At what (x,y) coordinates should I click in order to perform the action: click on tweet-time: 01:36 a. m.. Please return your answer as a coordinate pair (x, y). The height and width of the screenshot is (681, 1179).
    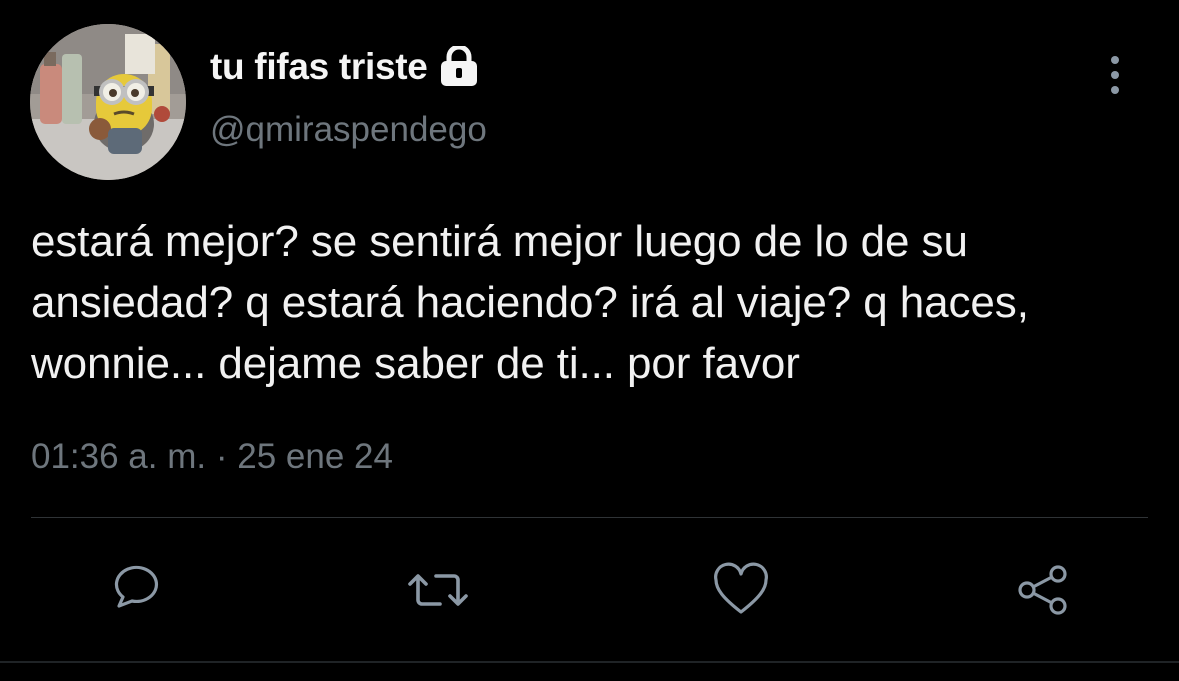
    Looking at the image, I should click on (119, 456).